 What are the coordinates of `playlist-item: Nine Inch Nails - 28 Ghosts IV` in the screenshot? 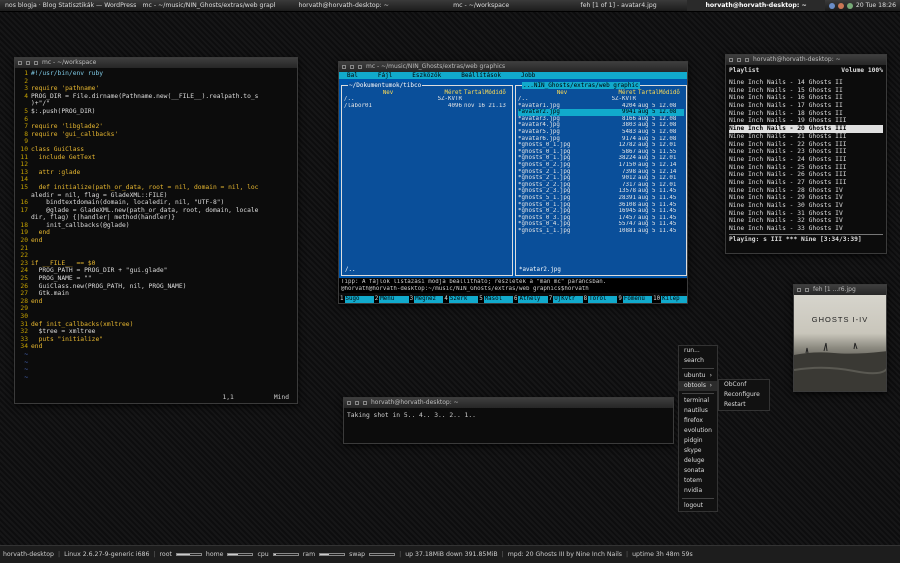 It's located at (806, 191).